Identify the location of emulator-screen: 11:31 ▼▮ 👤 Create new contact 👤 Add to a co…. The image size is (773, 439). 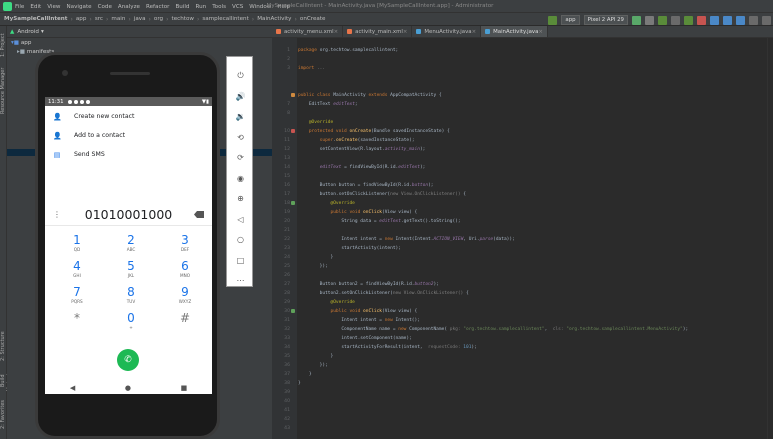
(128, 245).